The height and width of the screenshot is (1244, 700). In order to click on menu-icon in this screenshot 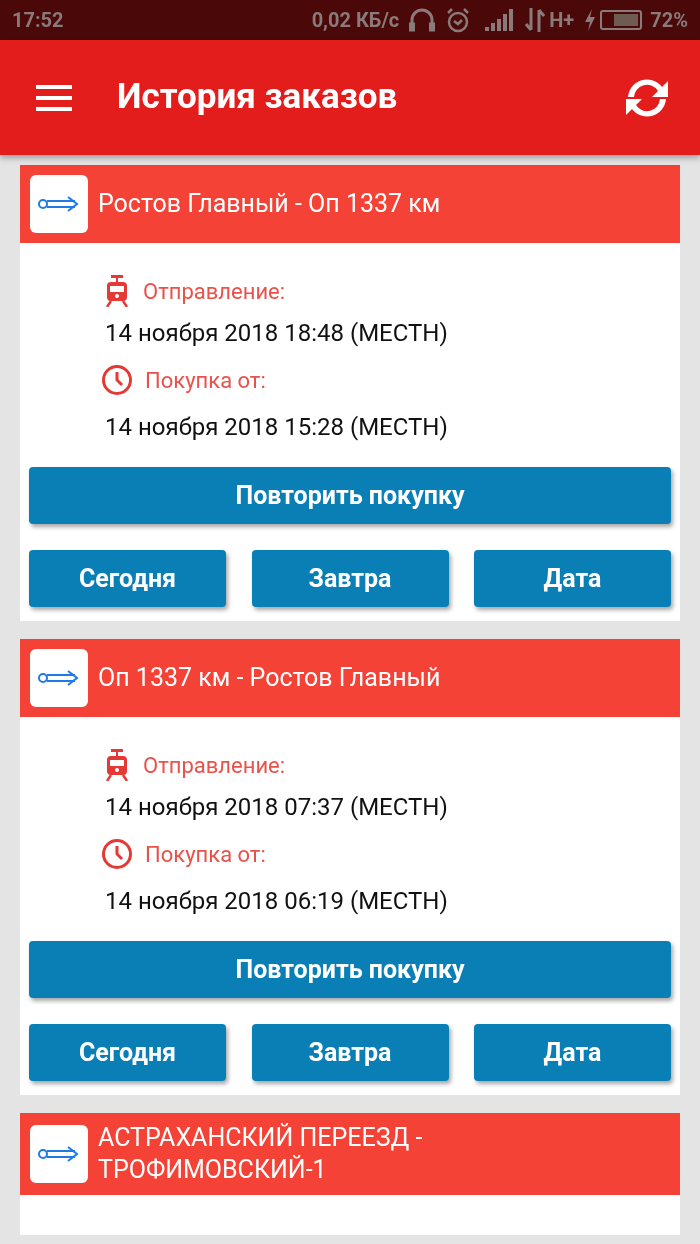, I will do `click(54, 97)`.